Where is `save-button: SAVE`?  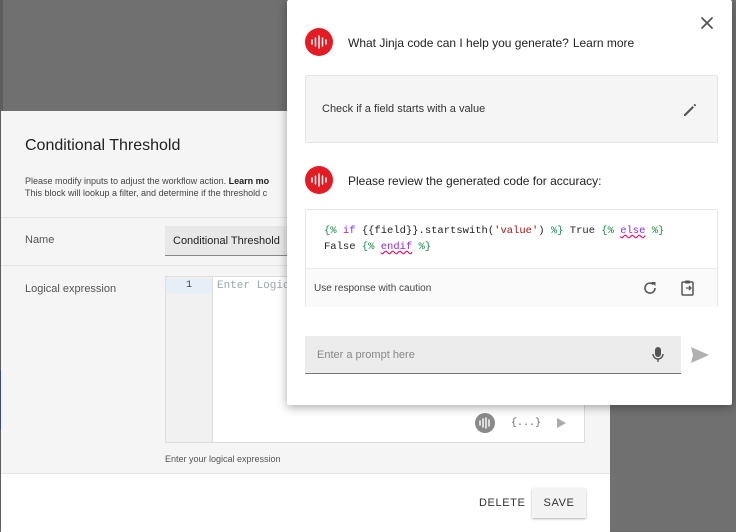 save-button: SAVE is located at coordinates (559, 503).